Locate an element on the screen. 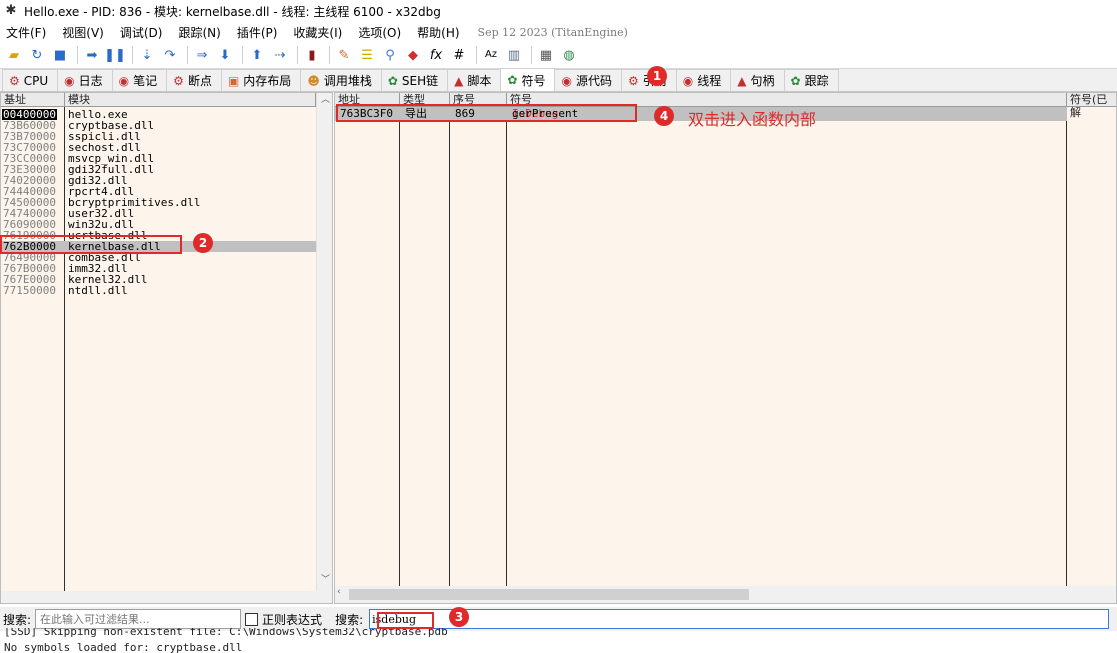 This screenshot has height=653, width=1117. run-to-user-code-icon: ⇢ is located at coordinates (280, 55).